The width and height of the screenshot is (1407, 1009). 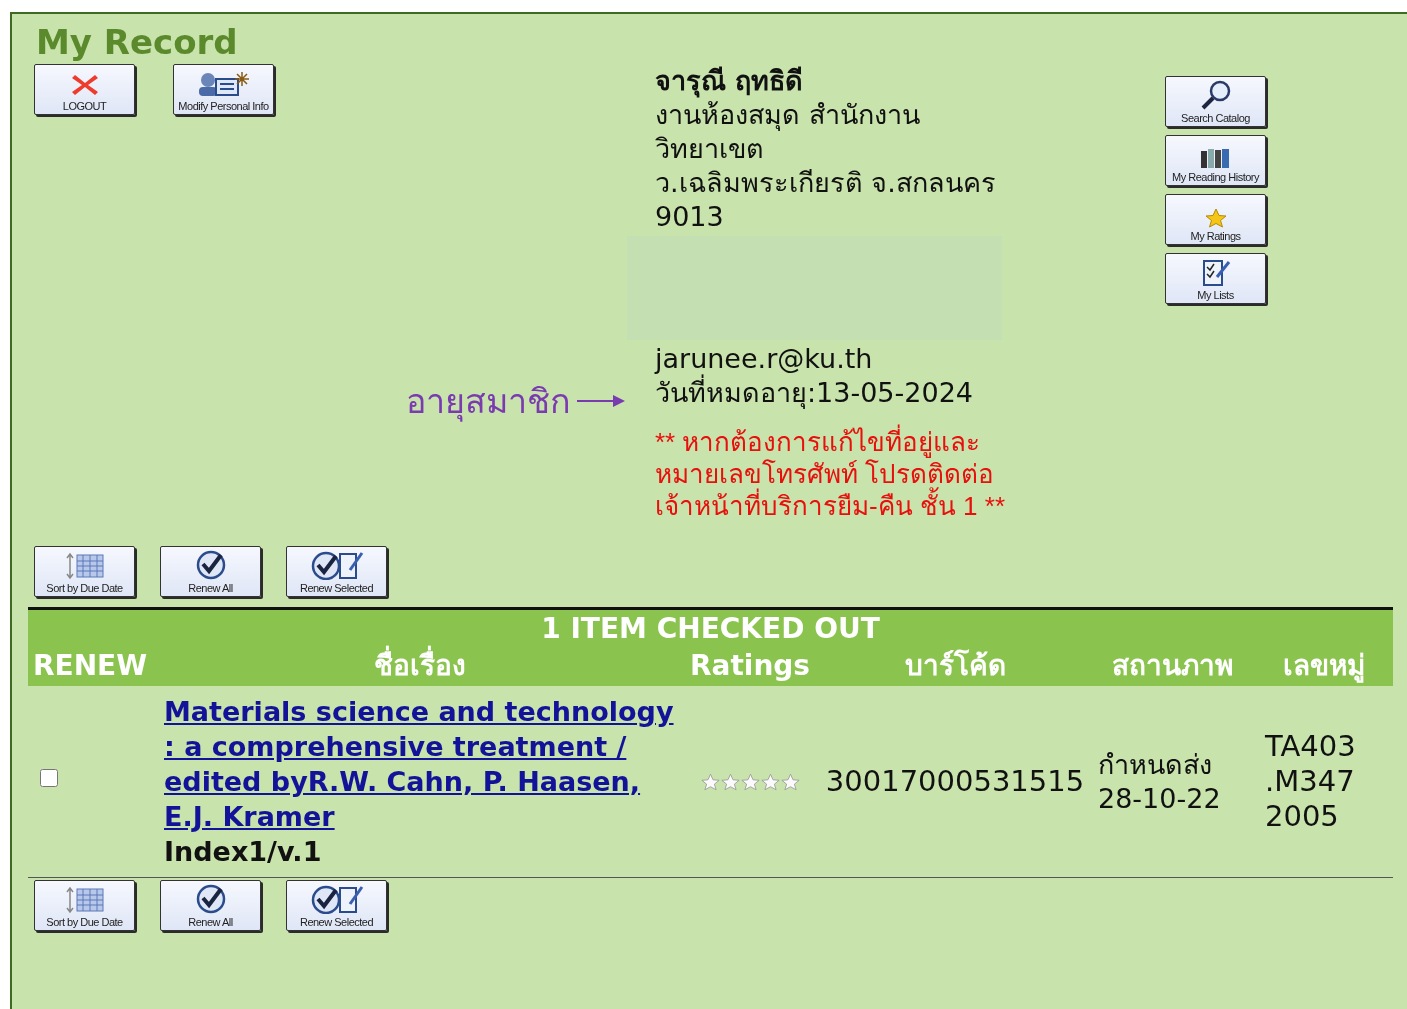 What do you see at coordinates (243, 852) in the screenshot?
I see `volume-text: Index1/v.1` at bounding box center [243, 852].